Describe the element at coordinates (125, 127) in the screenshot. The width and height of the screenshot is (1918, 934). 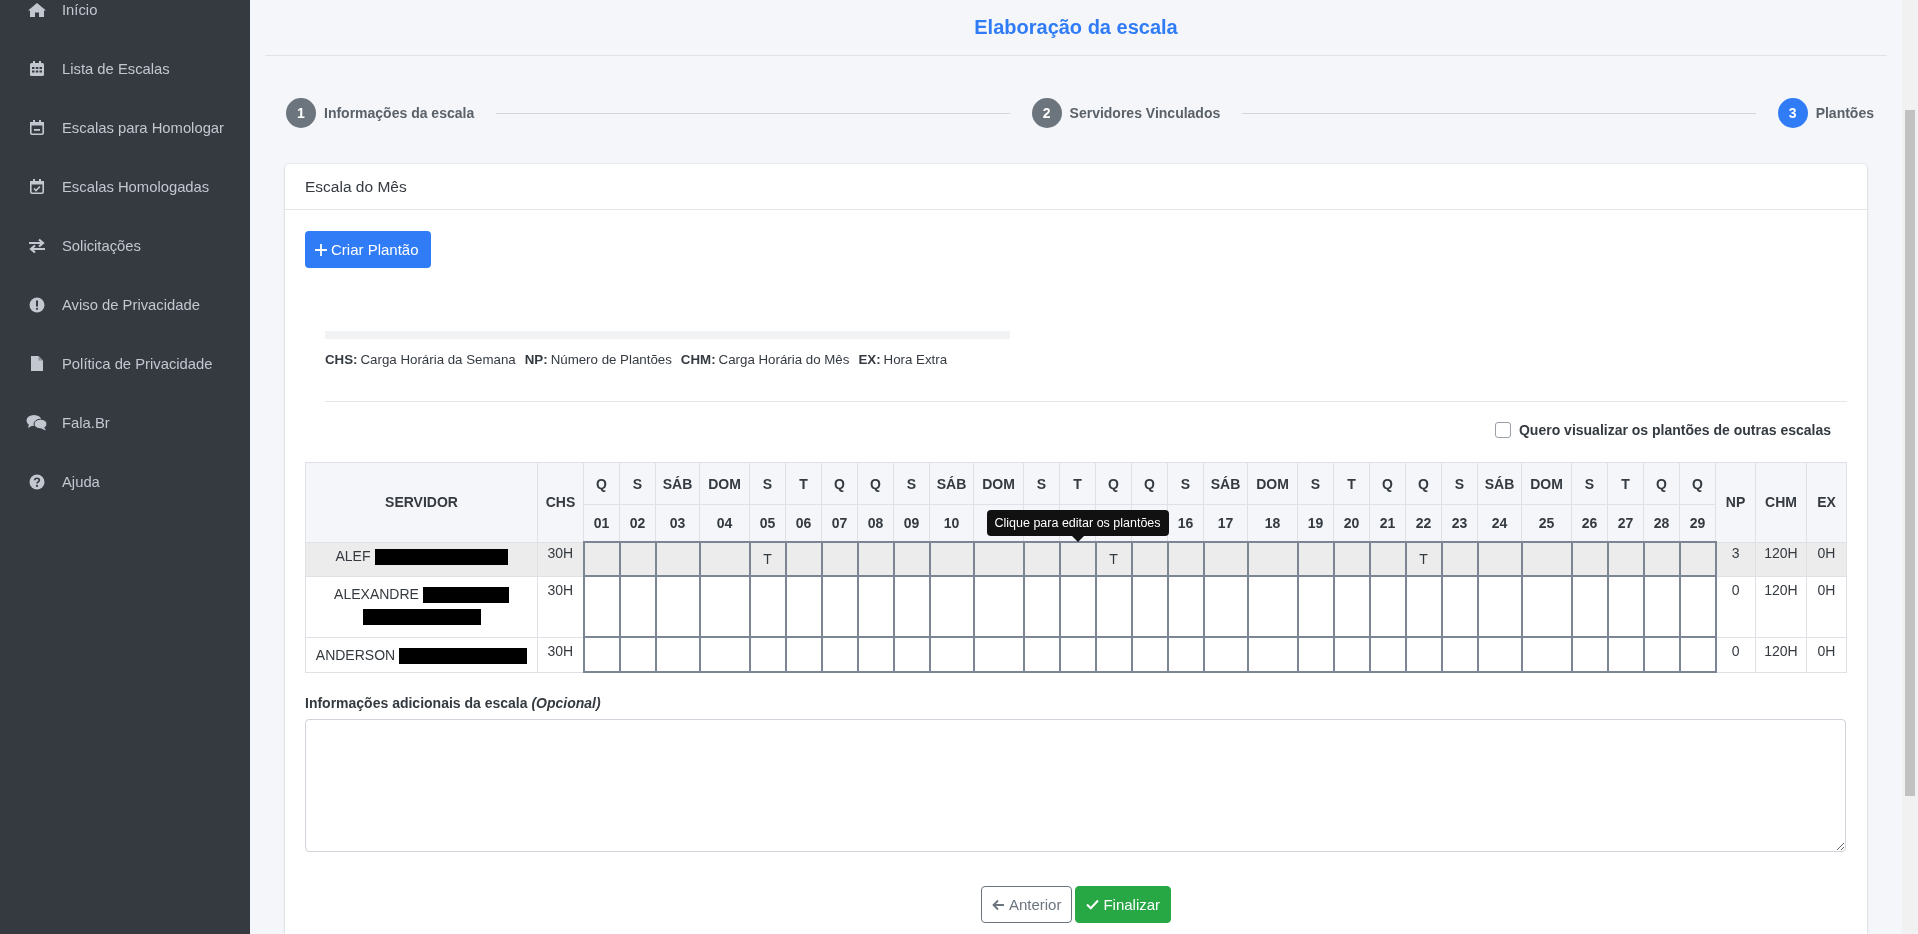
I see `sidebar-item: Escalas para Homologar` at that location.